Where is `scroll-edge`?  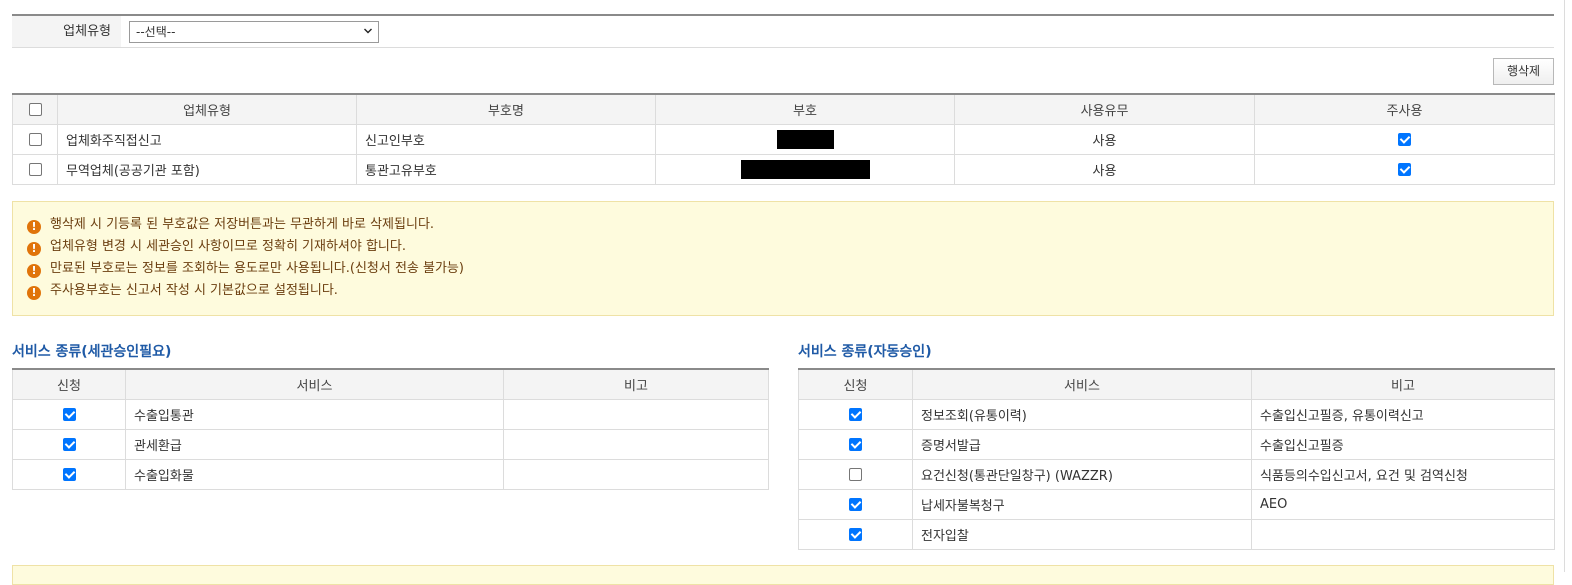 scroll-edge is located at coordinates (1564, 286).